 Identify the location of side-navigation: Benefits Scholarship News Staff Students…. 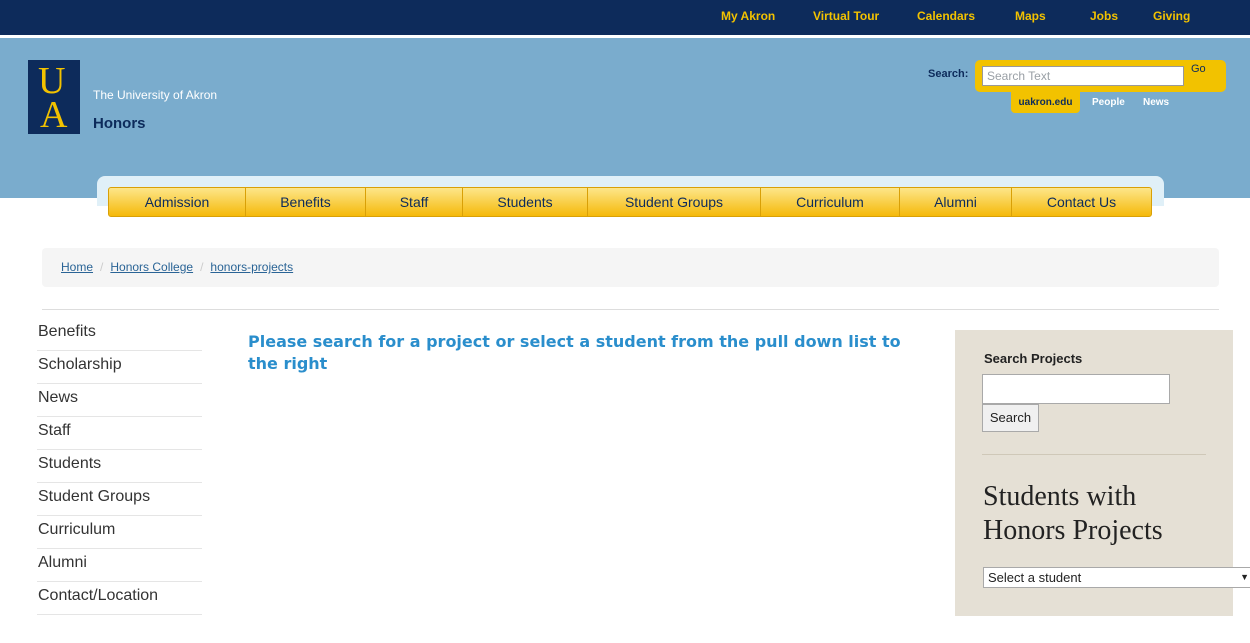
(119, 466).